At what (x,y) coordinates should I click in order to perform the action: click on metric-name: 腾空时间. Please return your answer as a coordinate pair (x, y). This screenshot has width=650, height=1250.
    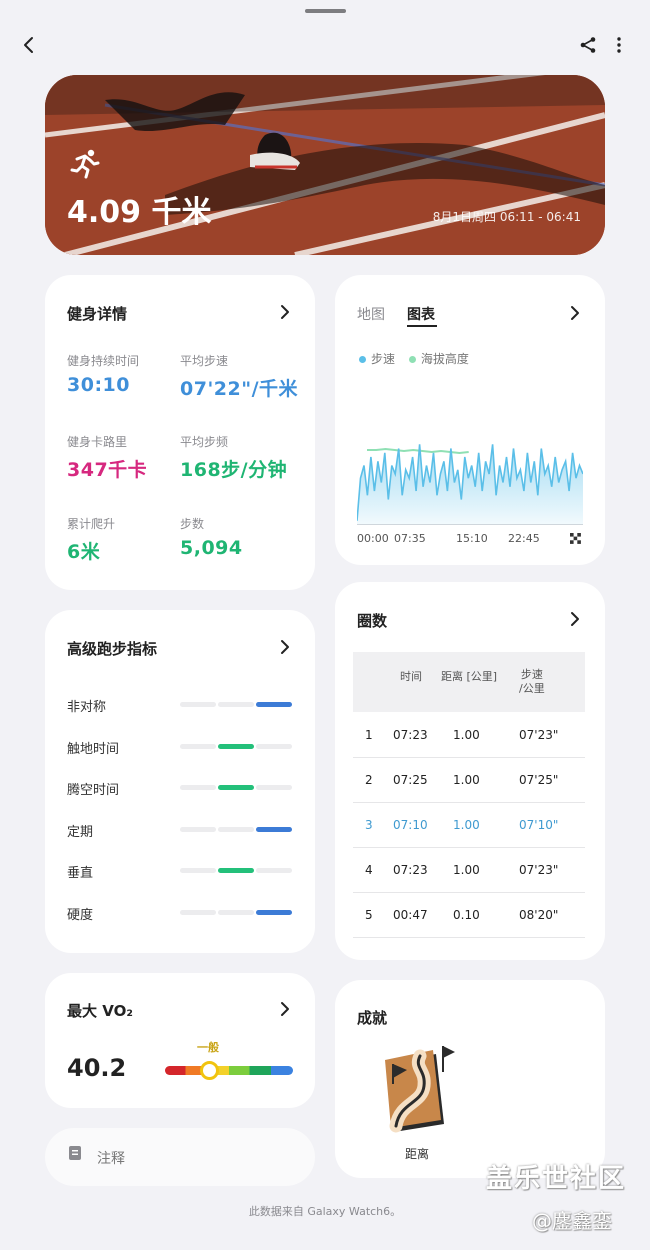
    Looking at the image, I should click on (93, 790).